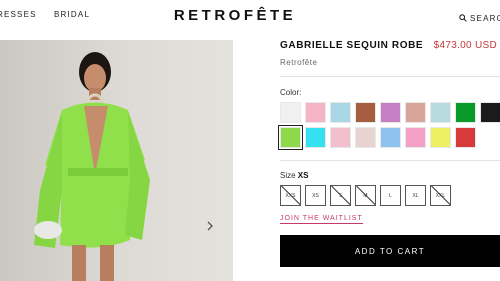  I want to click on product-price: $473.00 USD, so click(465, 45).